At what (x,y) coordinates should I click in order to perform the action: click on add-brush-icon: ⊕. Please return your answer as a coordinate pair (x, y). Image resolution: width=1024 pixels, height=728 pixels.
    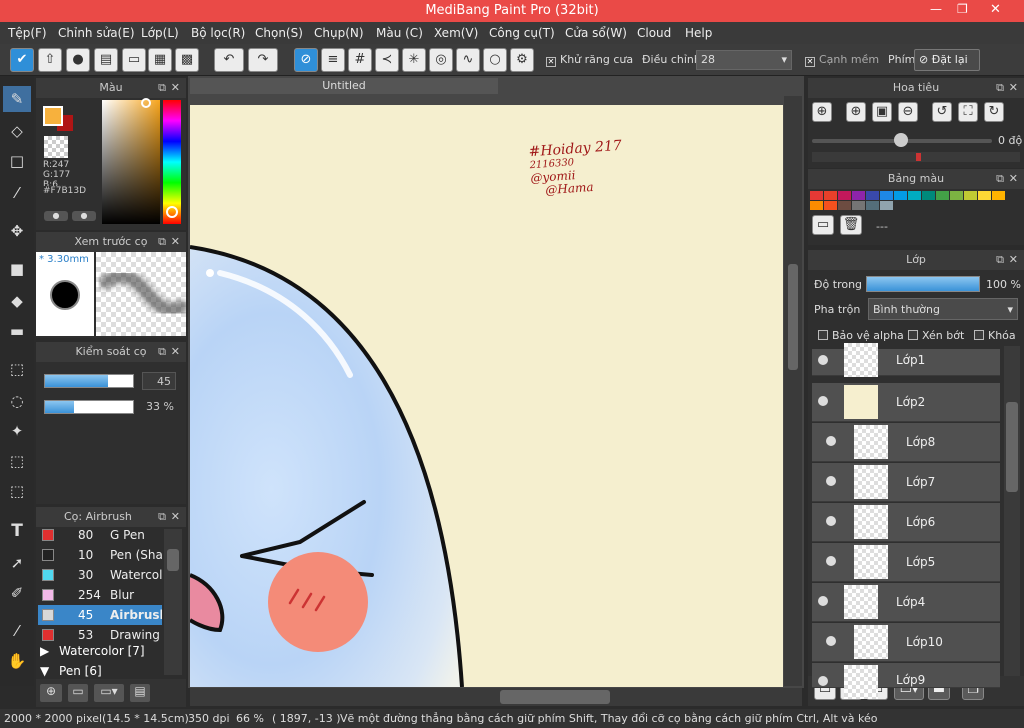
    Looking at the image, I should click on (51, 693).